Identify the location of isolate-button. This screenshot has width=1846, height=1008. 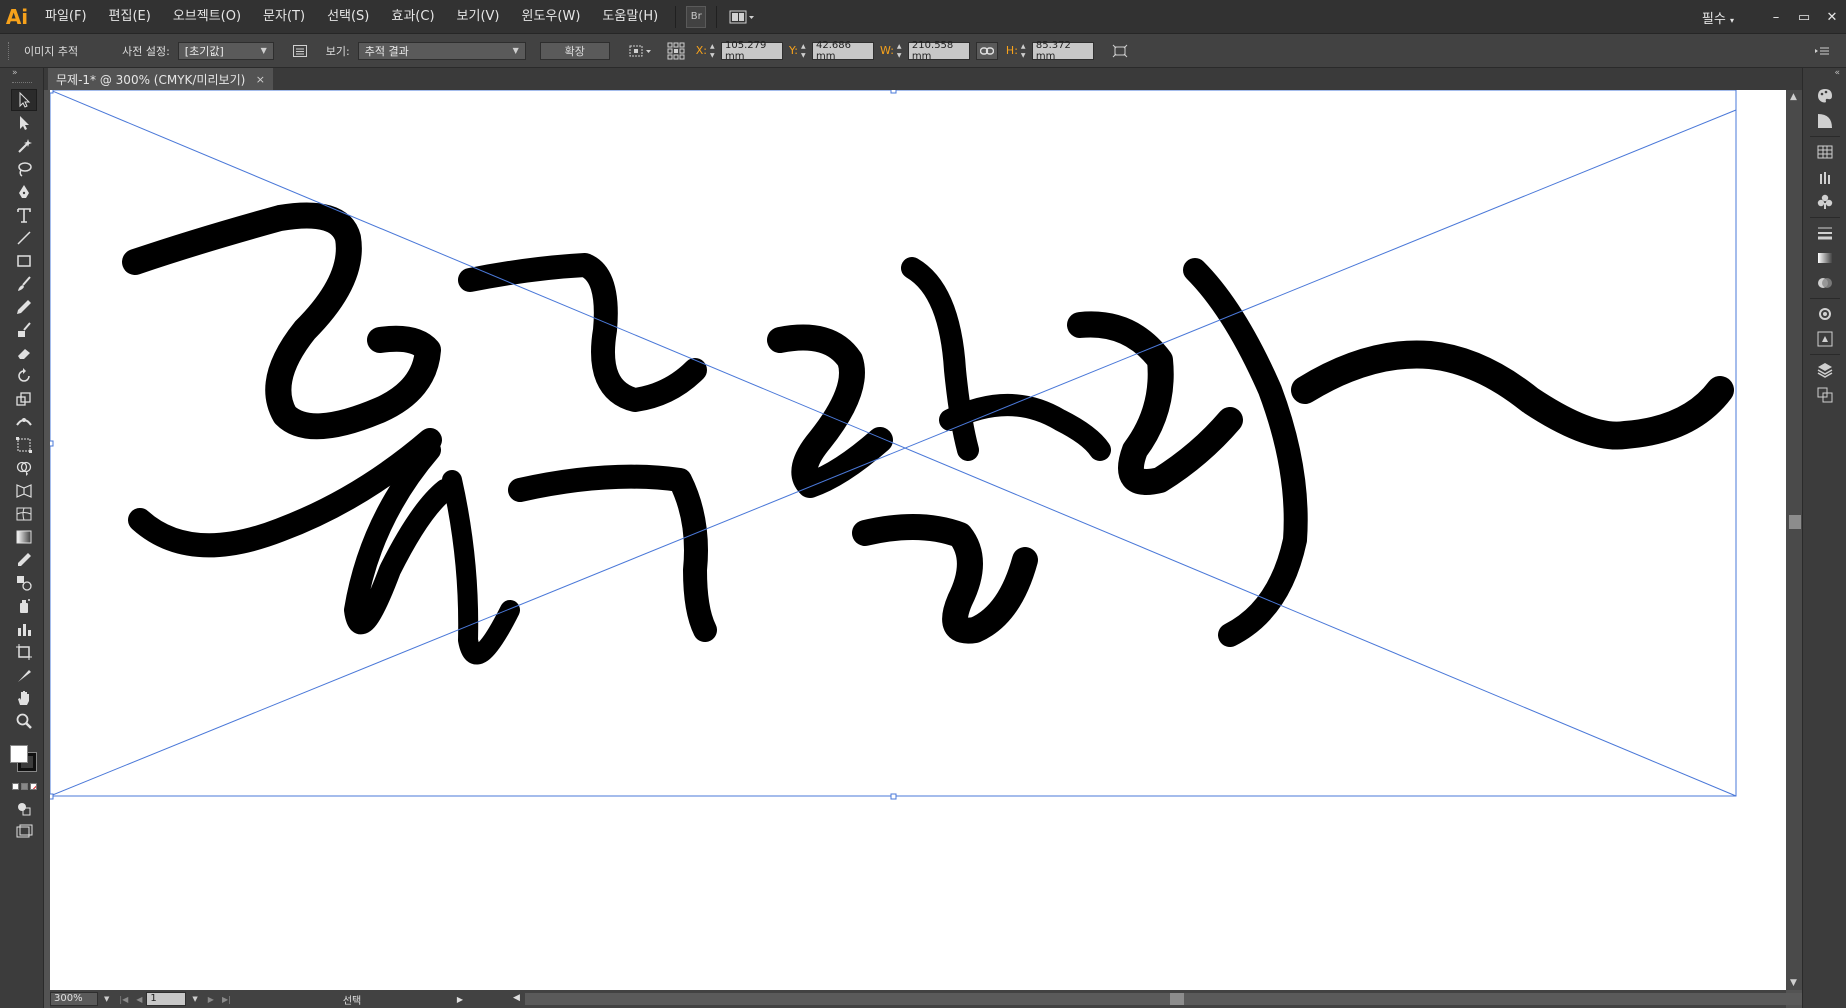
(1120, 51).